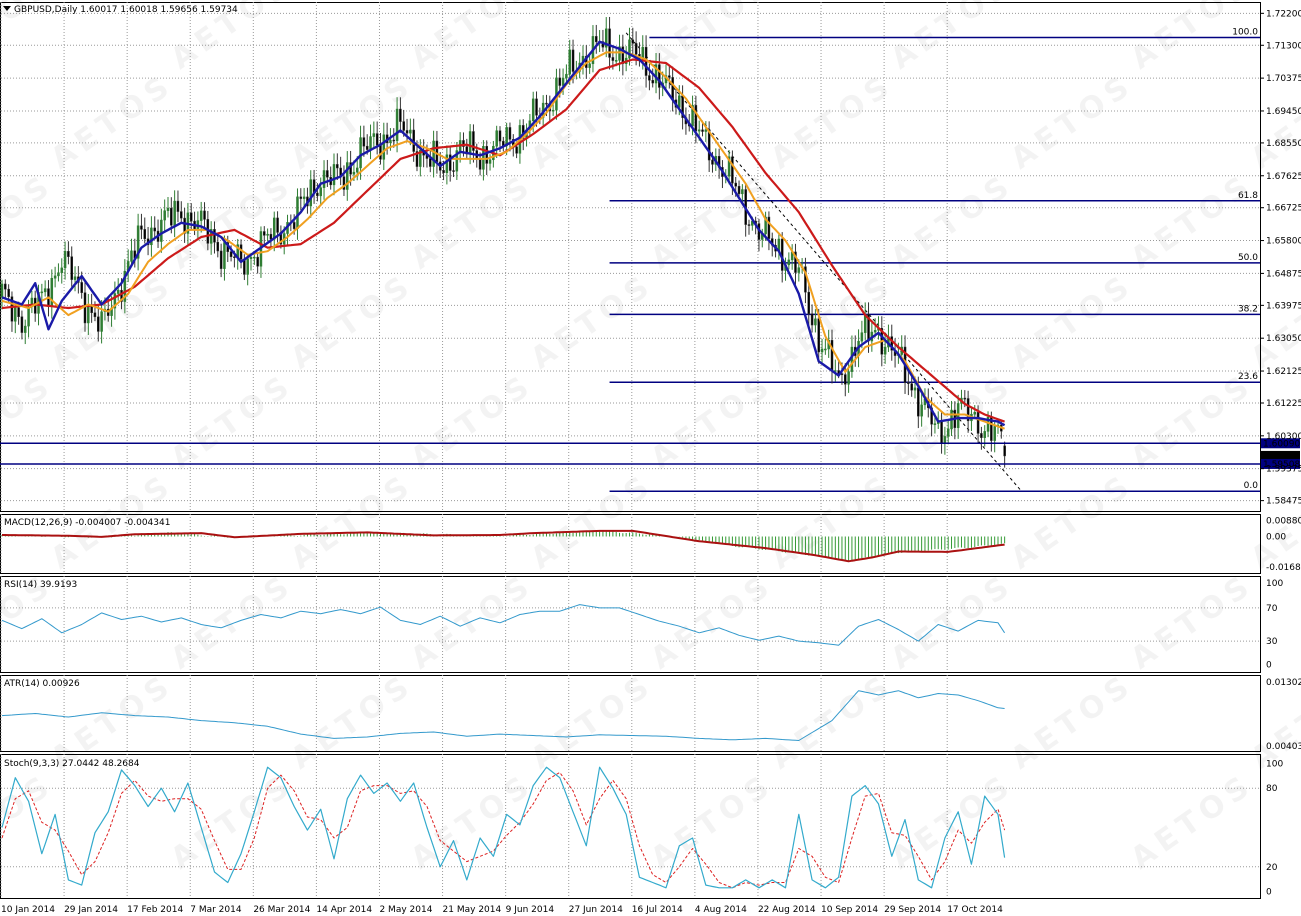 The width and height of the screenshot is (1301, 916). I want to click on indicator-y-tick-label: -0.01682, so click(1283, 568).